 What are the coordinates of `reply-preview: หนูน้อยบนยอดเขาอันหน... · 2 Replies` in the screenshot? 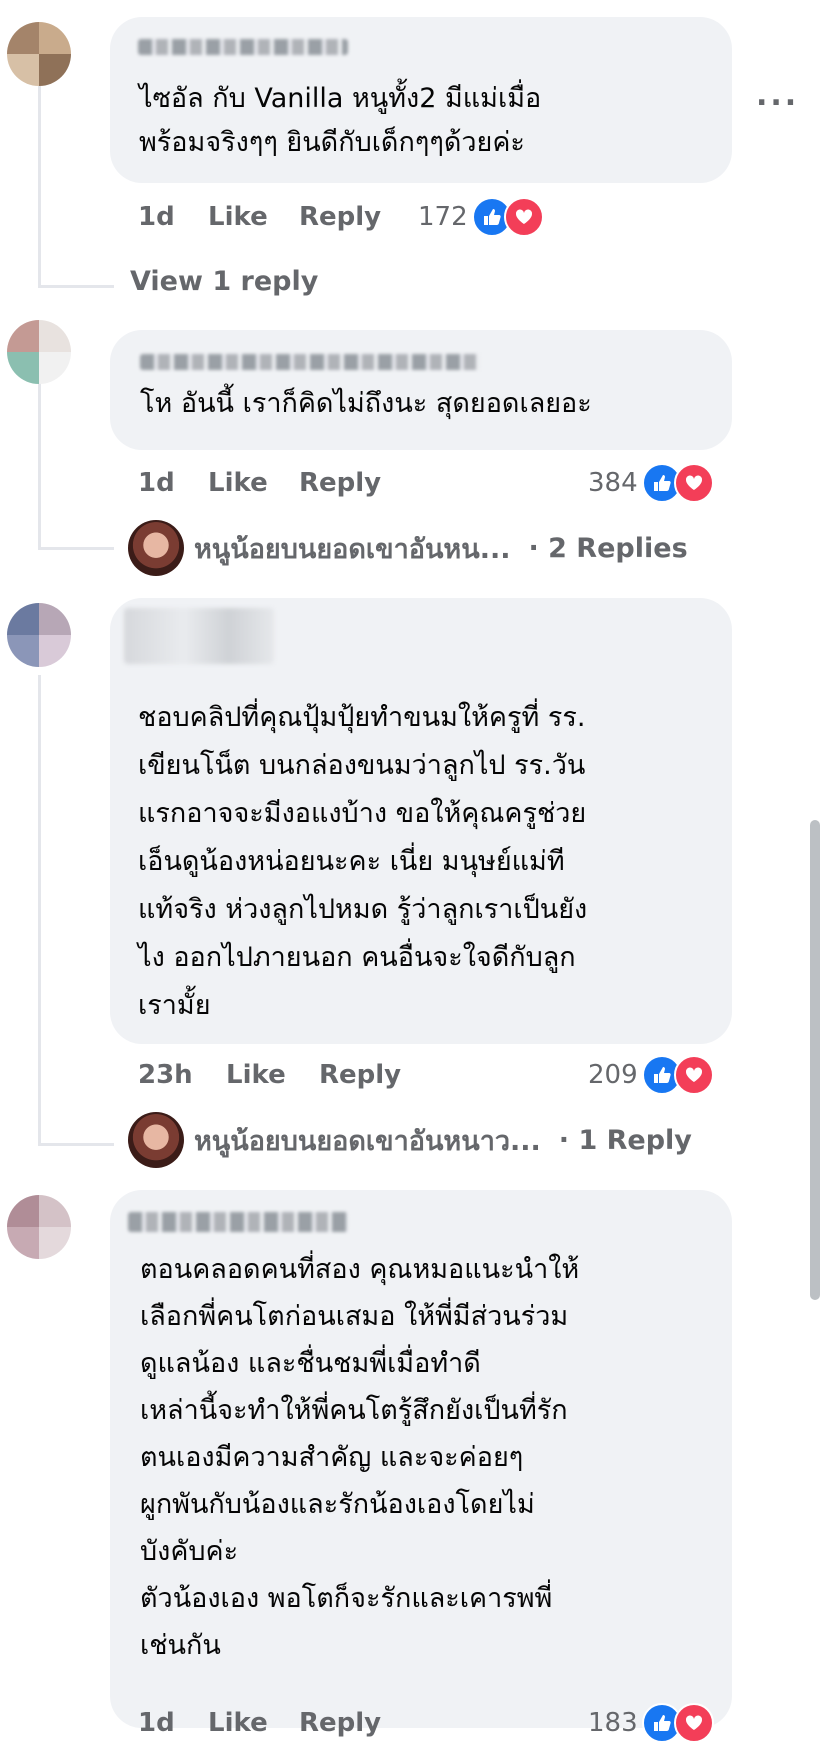 It's located at (408, 548).